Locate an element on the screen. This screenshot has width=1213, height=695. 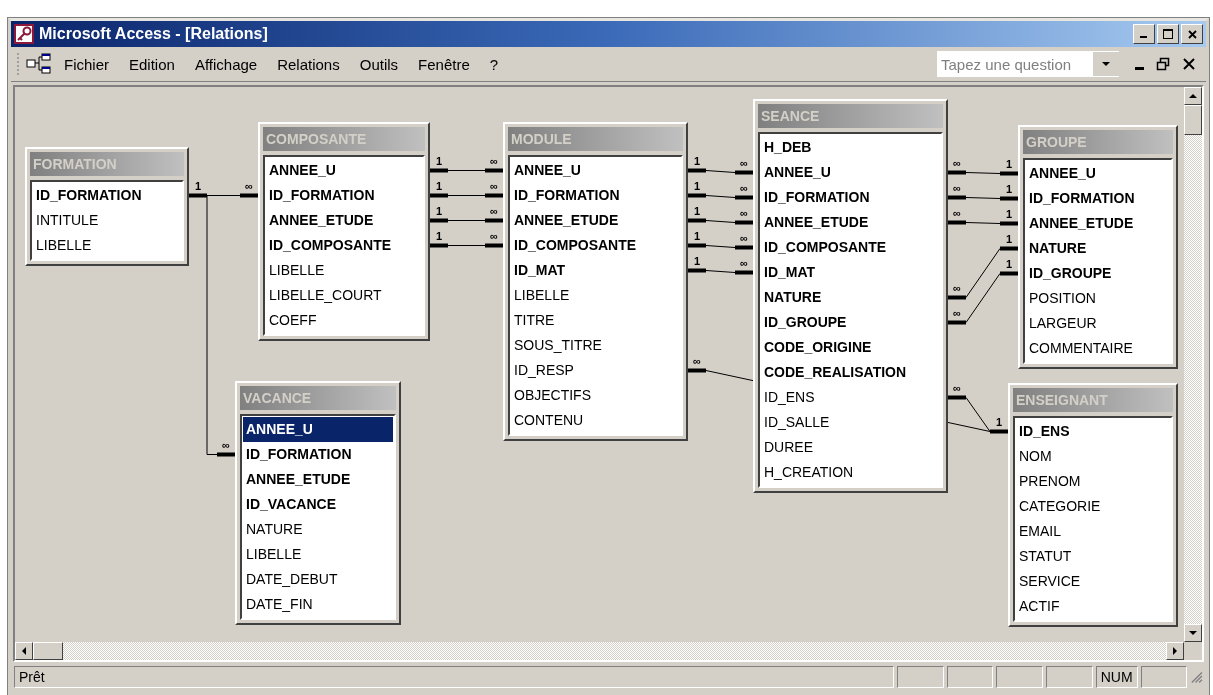
field-name: COEFF is located at coordinates (344, 320).